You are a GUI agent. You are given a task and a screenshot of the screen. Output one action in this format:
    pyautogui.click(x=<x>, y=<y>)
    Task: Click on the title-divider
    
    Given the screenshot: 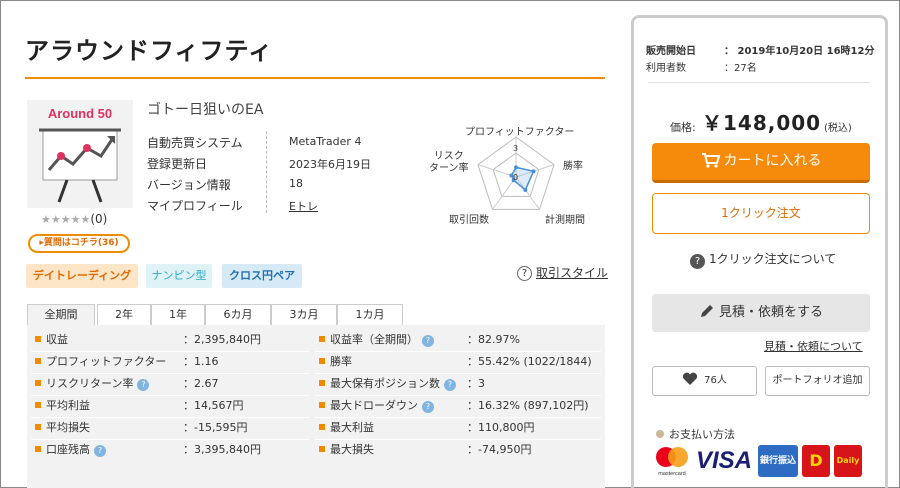 What is the action you would take?
    pyautogui.click(x=315, y=78)
    